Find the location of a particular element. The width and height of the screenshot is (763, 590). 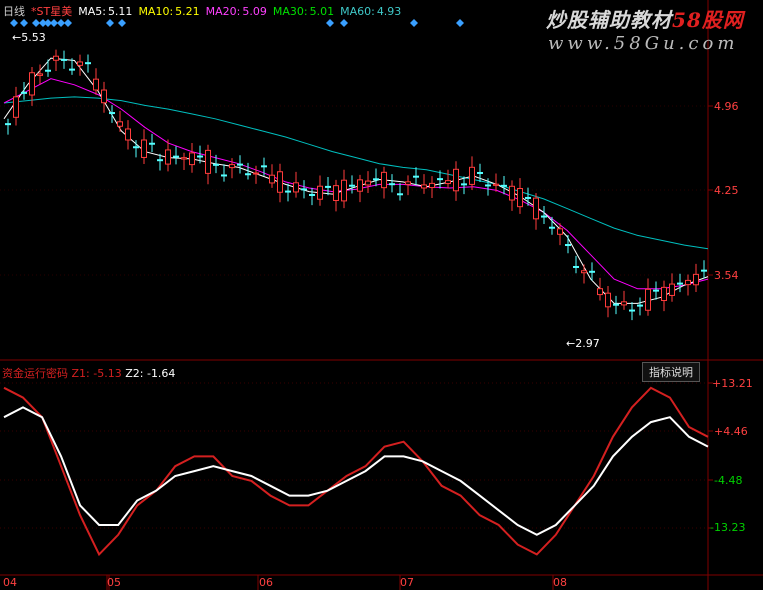

z1-label: Z1: is located at coordinates (80, 373).